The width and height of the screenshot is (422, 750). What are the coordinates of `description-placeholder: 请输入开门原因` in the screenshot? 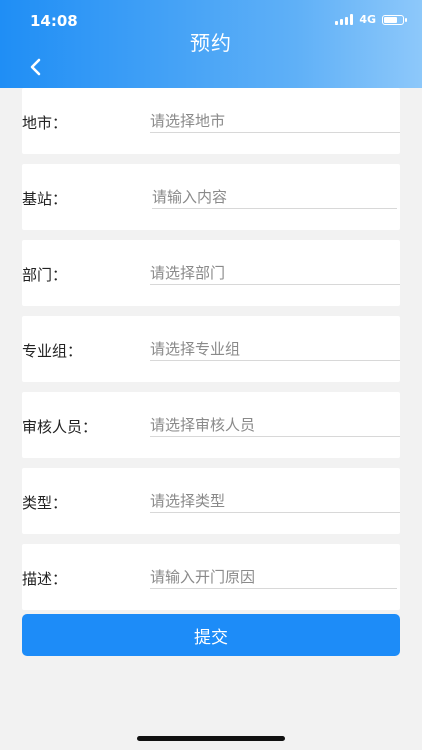 It's located at (203, 577).